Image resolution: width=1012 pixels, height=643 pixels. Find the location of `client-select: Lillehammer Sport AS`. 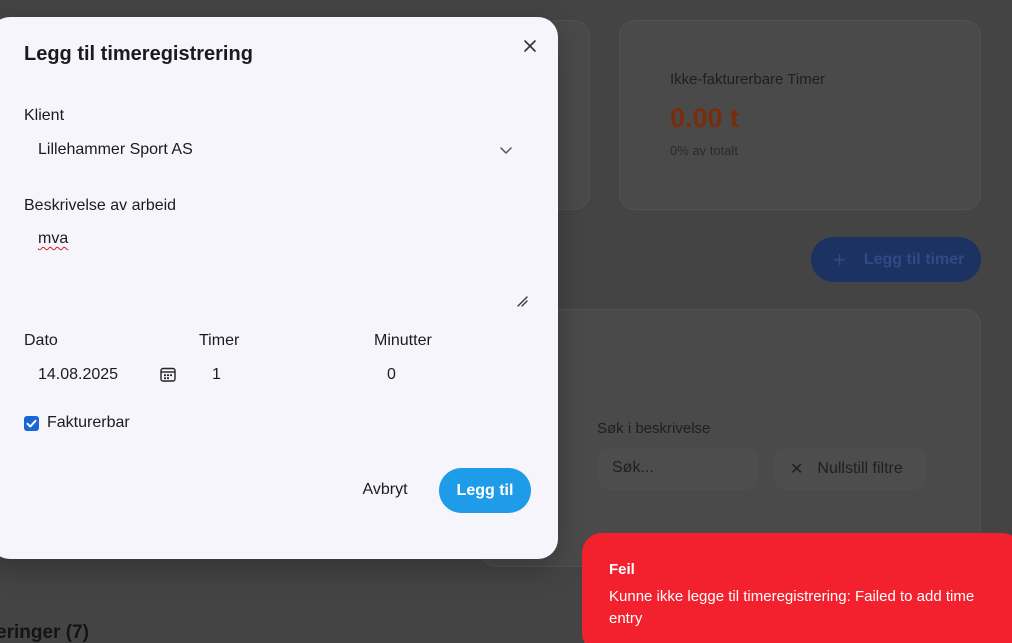

client-select: Lillehammer Sport AS is located at coordinates (274, 150).